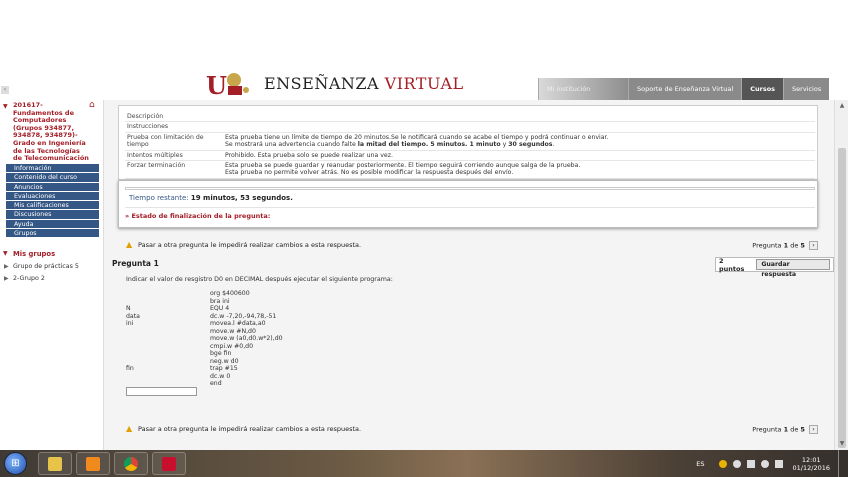  I want to click on clock: 12:01 01/12/2016, so click(811, 464).